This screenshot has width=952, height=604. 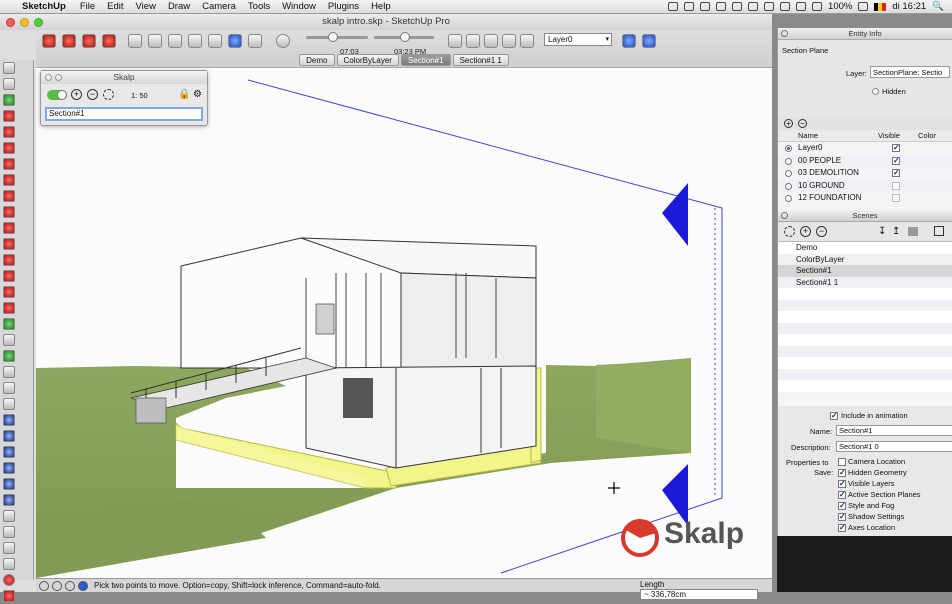 I want to click on move-scene-down-icon: ↧, so click(x=882, y=231).